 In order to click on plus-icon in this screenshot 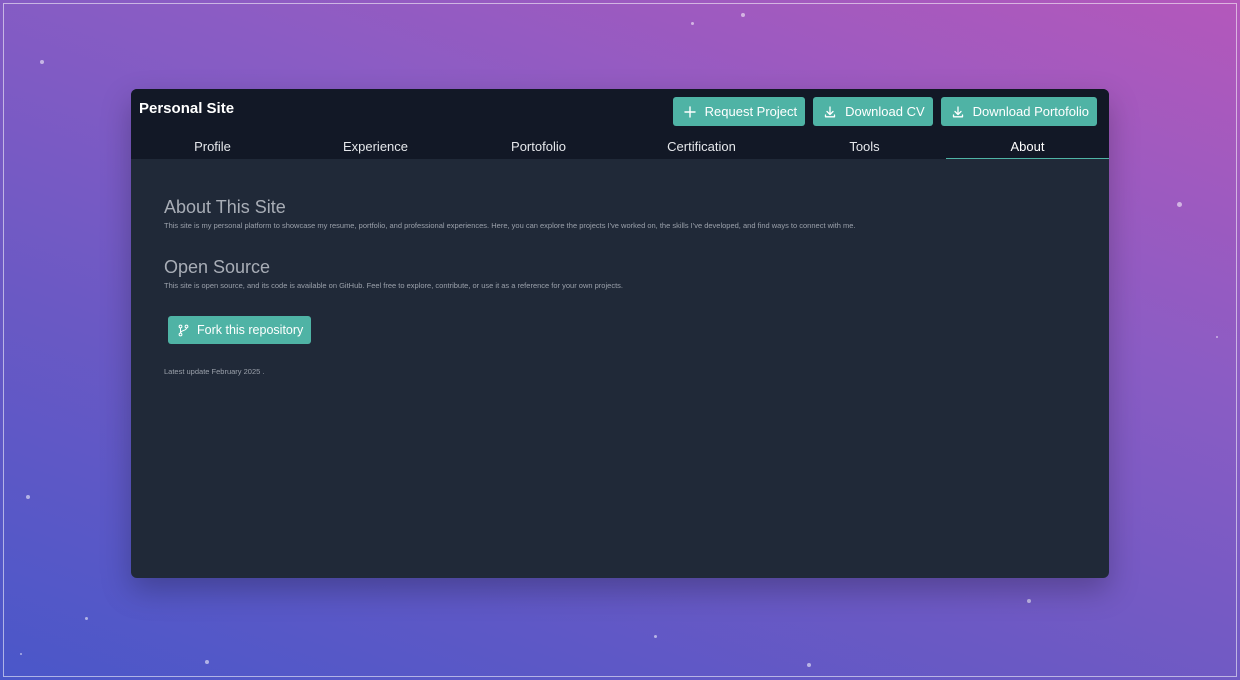, I will do `click(690, 112)`.